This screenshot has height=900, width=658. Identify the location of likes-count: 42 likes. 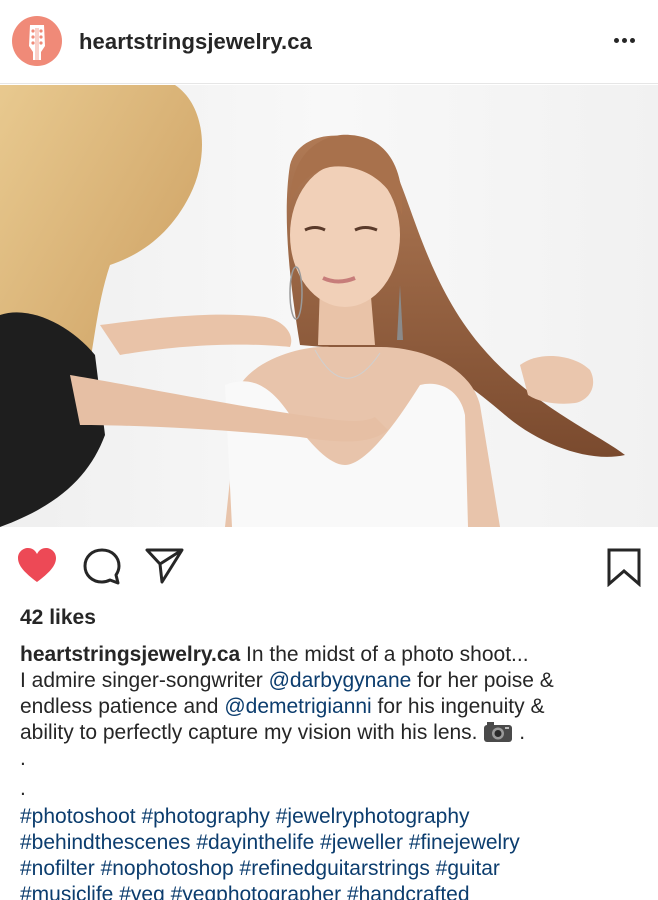
(58, 618).